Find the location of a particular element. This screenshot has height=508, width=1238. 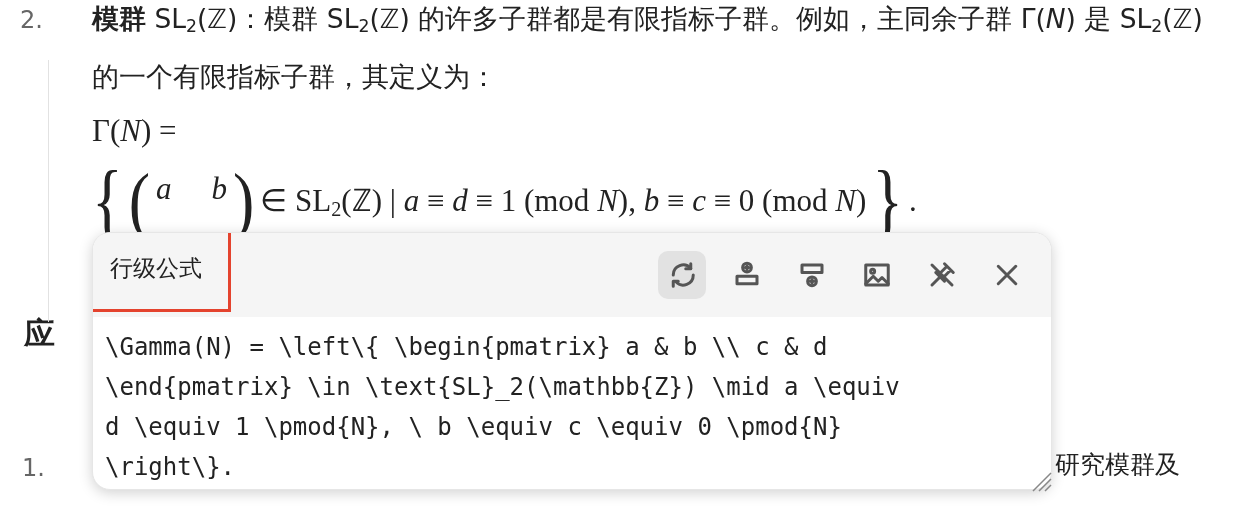

code-line: \right\}. is located at coordinates (171, 467).